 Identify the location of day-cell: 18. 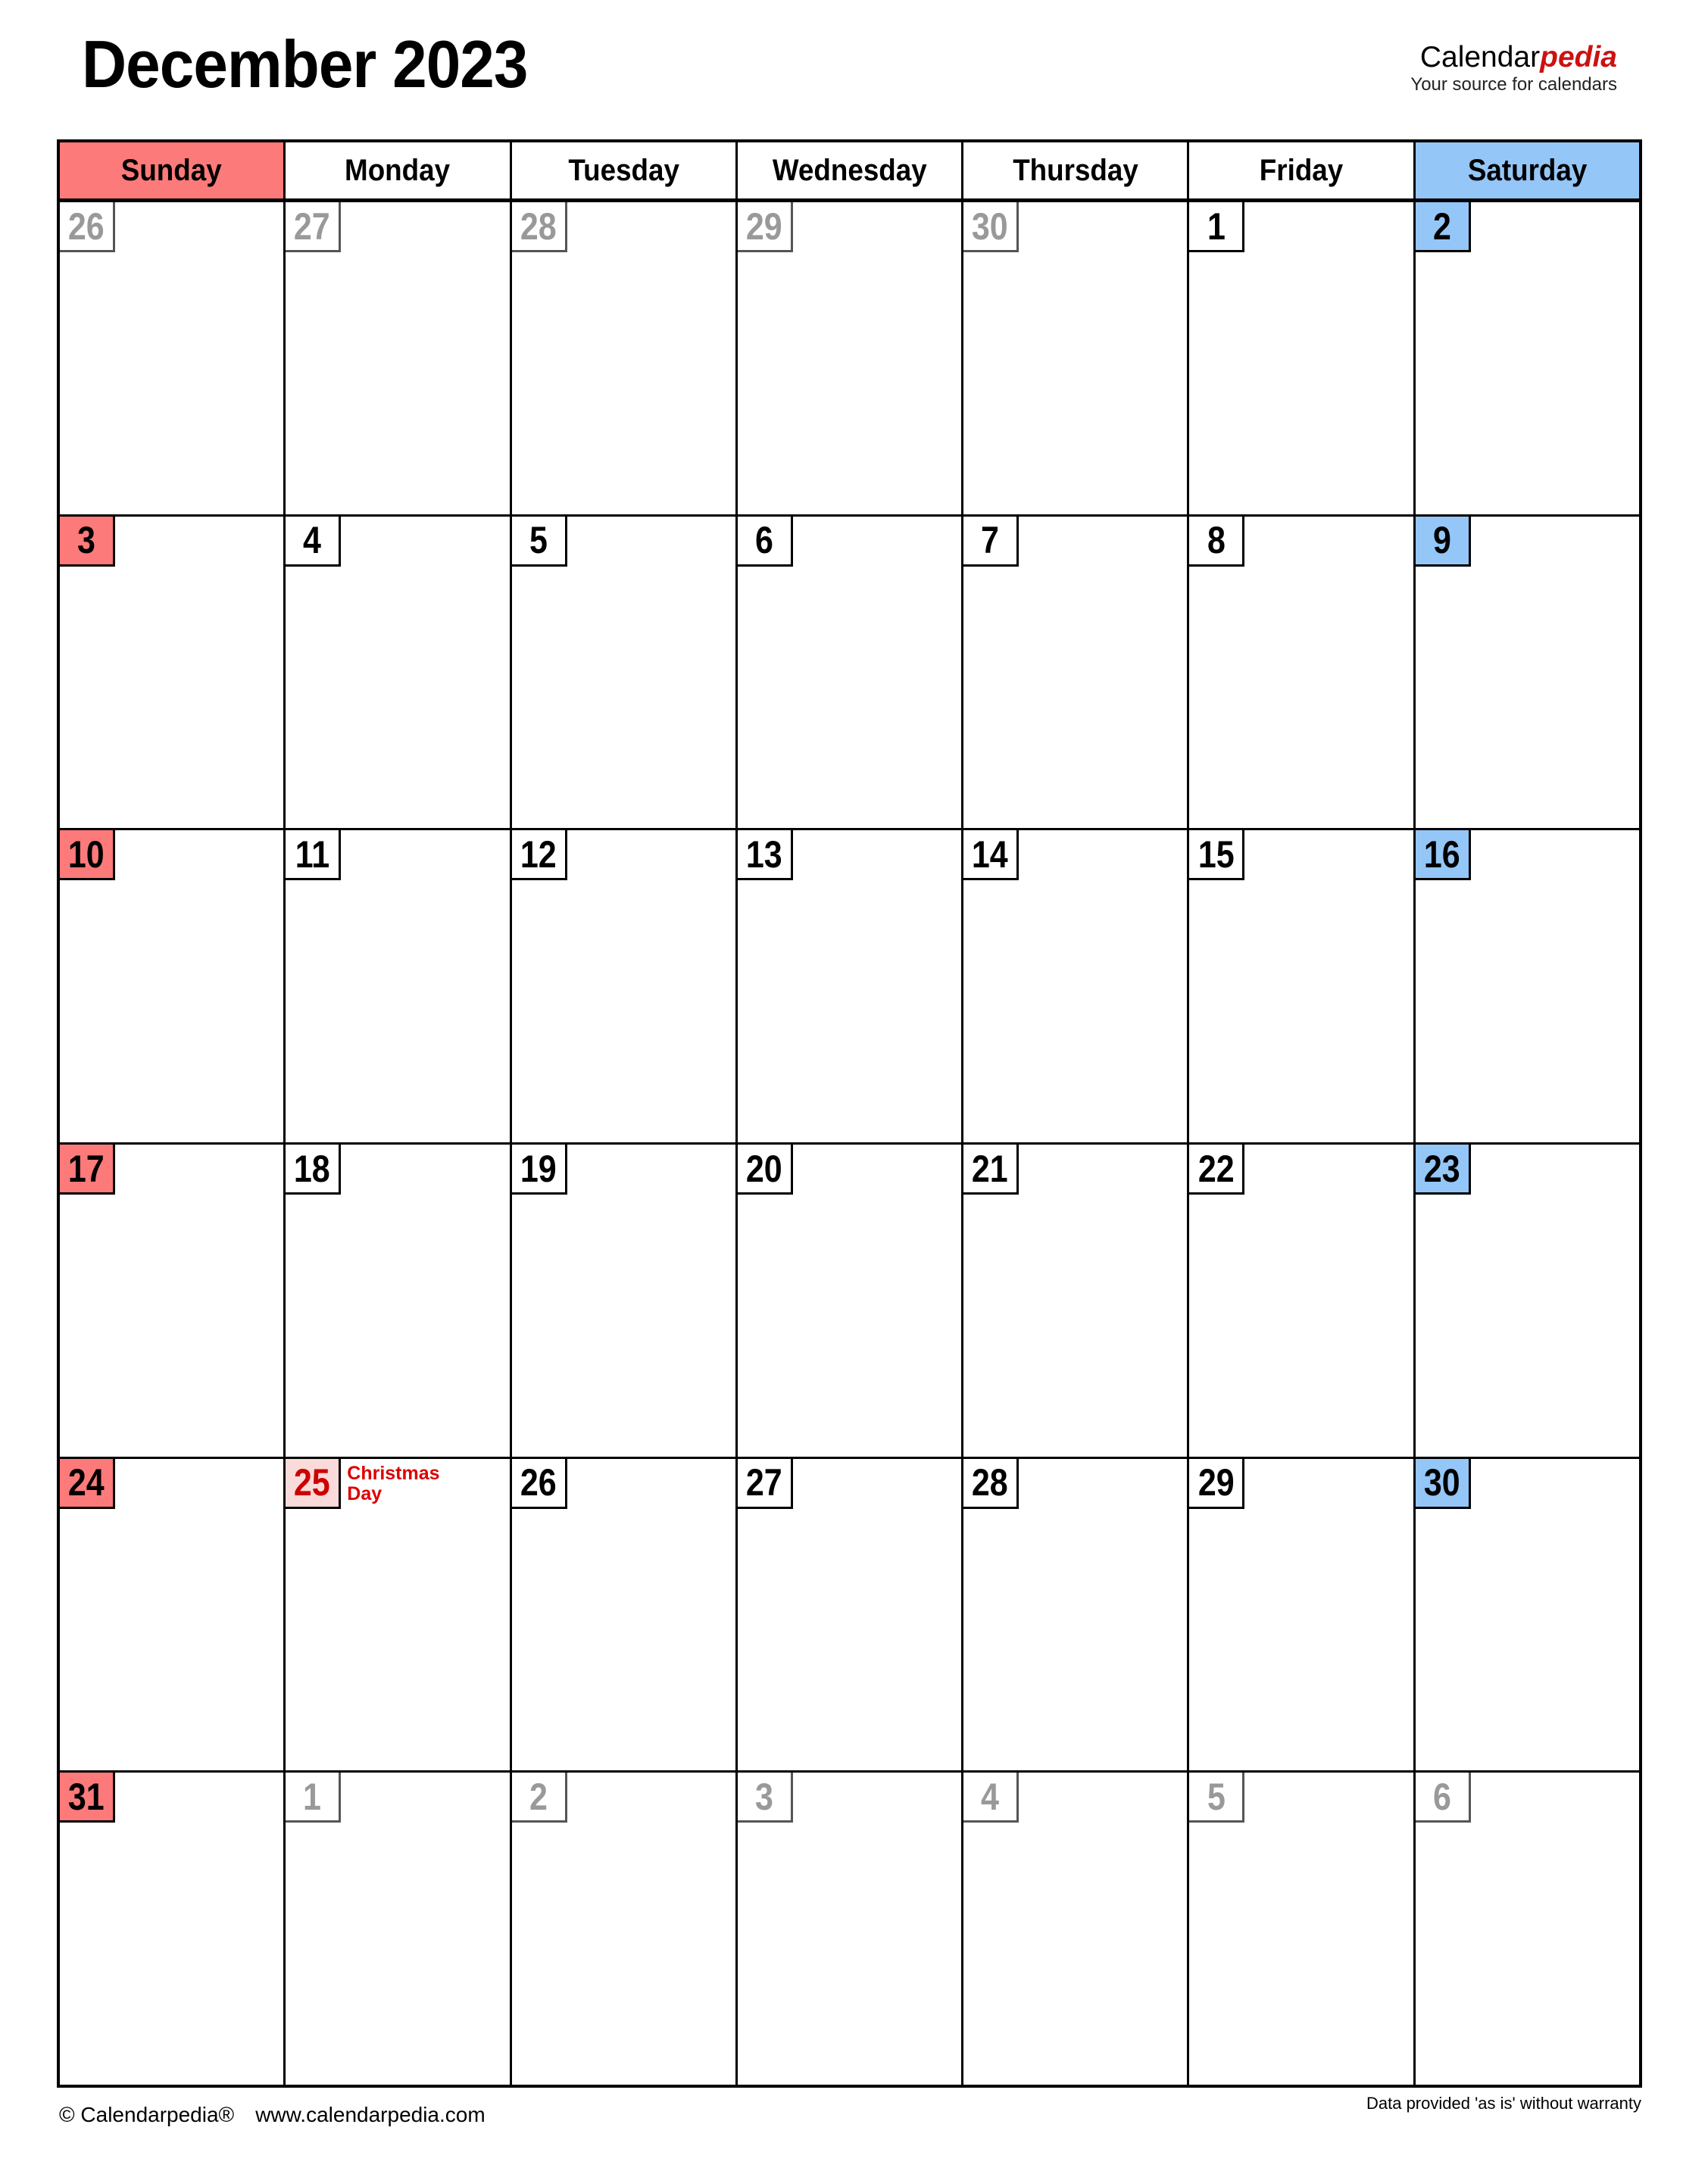
(399, 1301).